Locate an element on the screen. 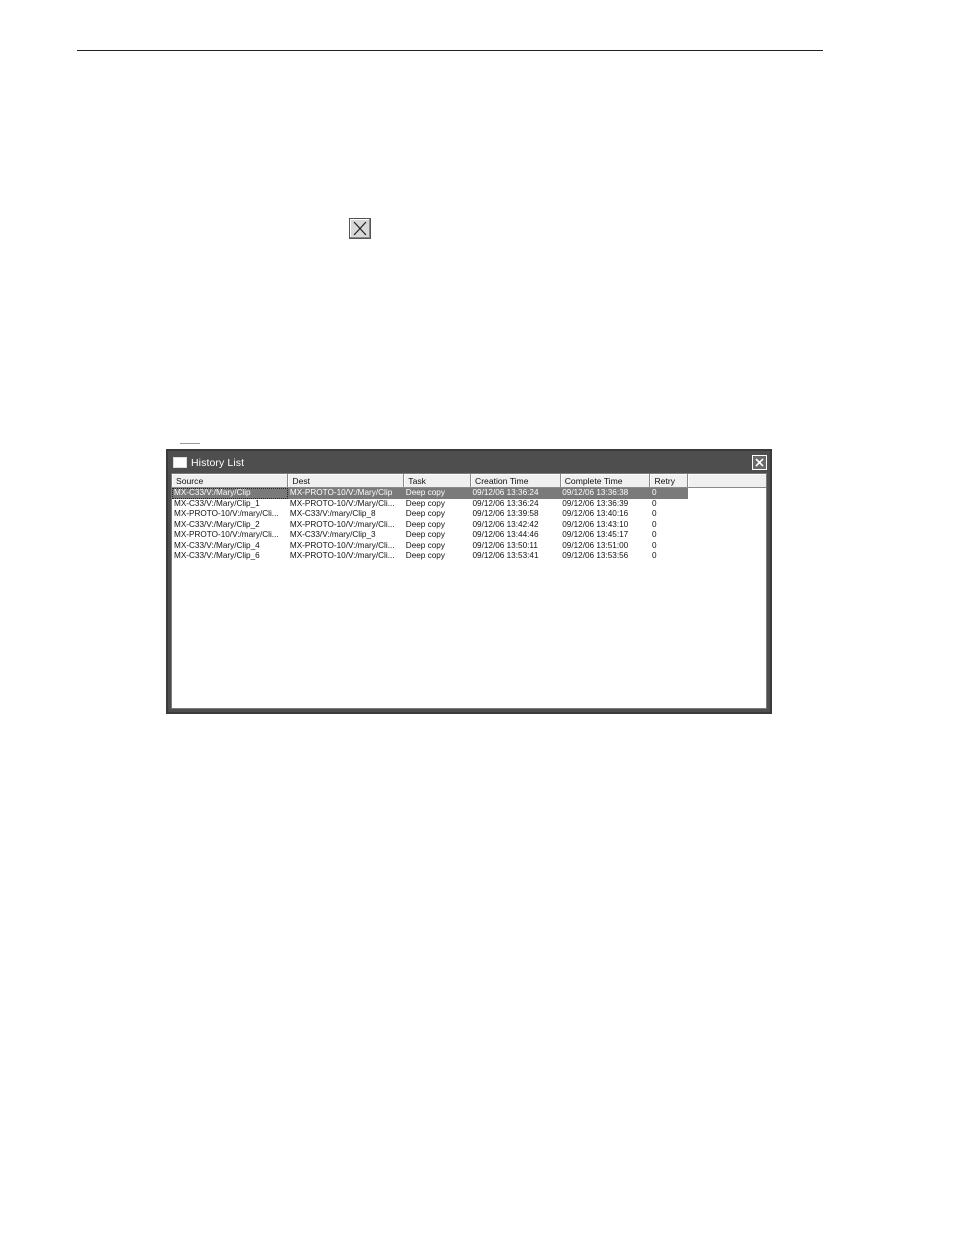 The height and width of the screenshot is (1235, 954). cell-creation-time: 09/12/06 13:53:41 is located at coordinates (505, 555).